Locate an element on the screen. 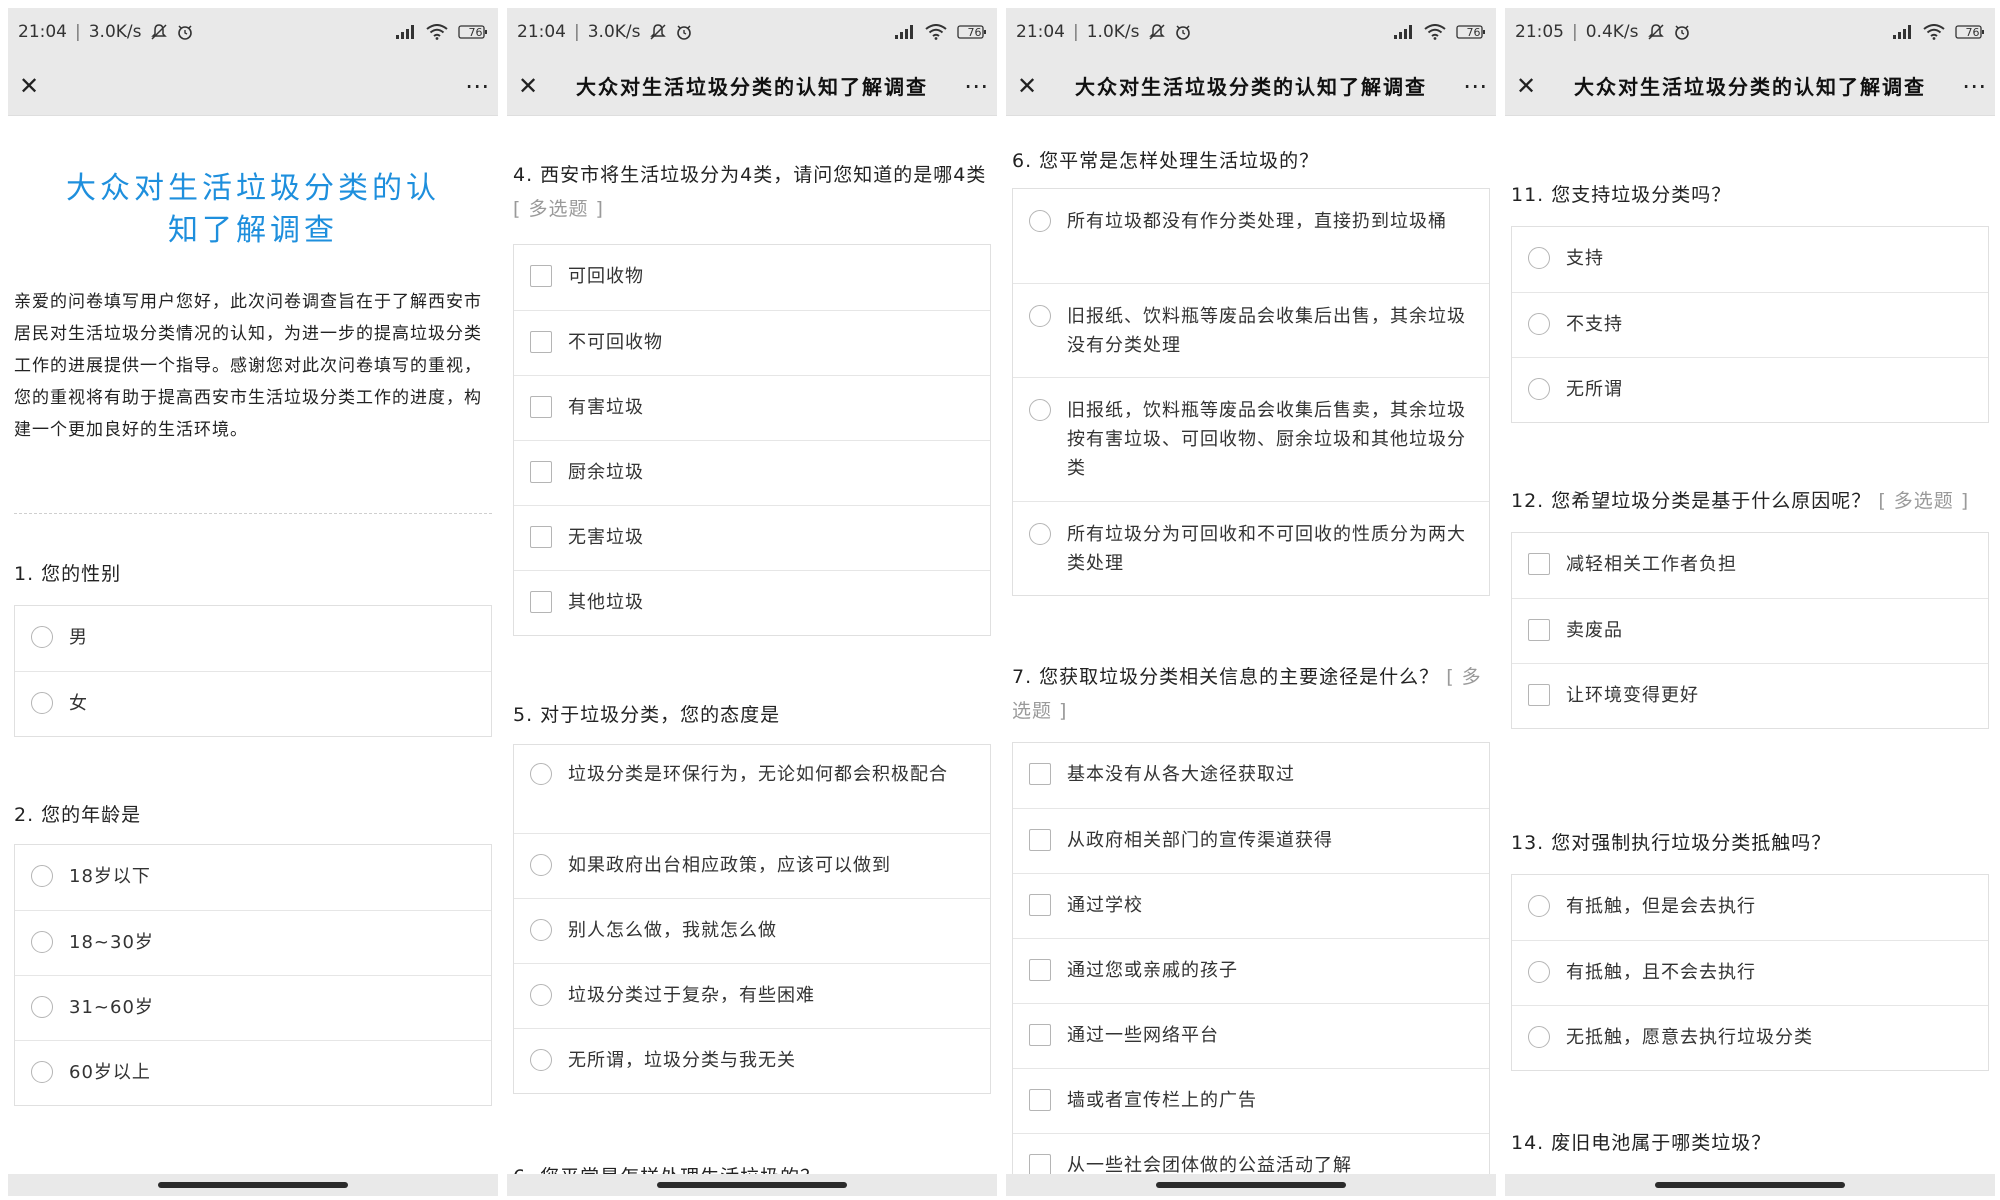 The height and width of the screenshot is (1200, 2000). radio-option: 支持 is located at coordinates (1750, 259).